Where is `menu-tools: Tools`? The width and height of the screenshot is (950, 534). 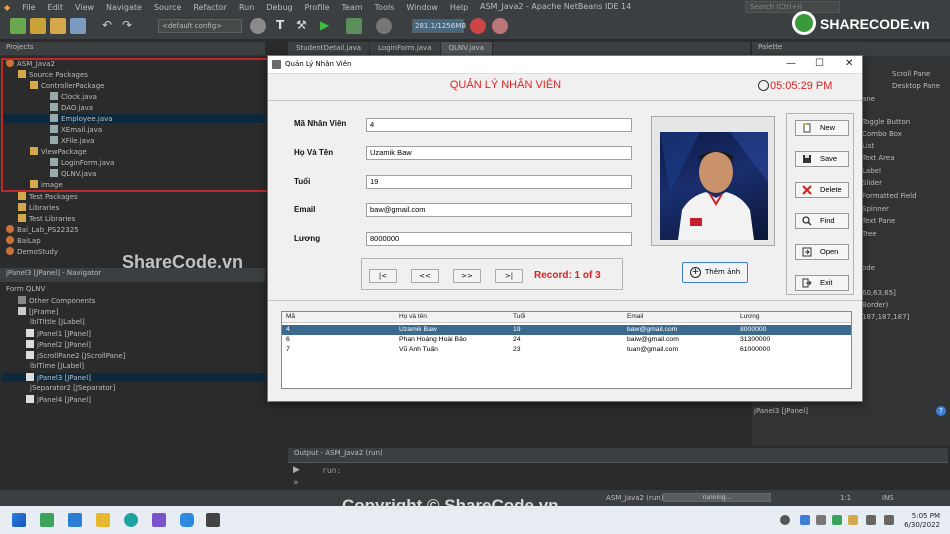
menu-tools: Tools is located at coordinates (385, 7).